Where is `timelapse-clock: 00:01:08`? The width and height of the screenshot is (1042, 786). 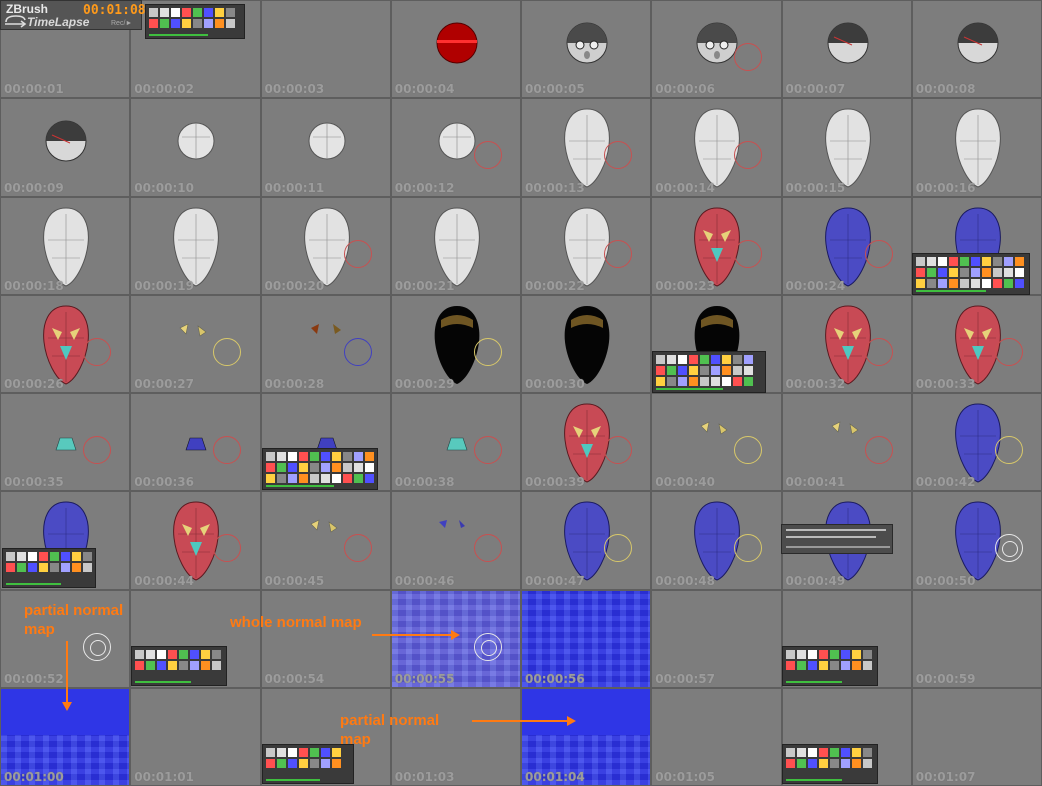
timelapse-clock: 00:01:08 is located at coordinates (114, 10).